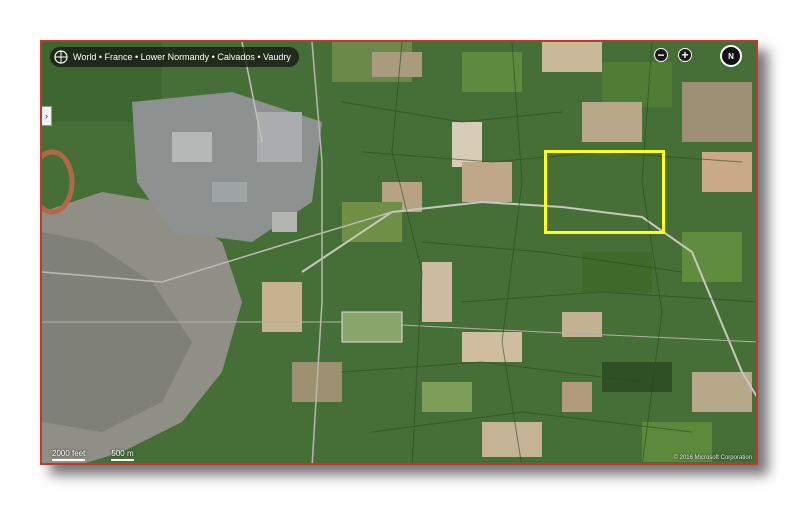 The width and height of the screenshot is (800, 508). I want to click on copyright-text: © 2016 Microsoft Corporation, so click(712, 458).